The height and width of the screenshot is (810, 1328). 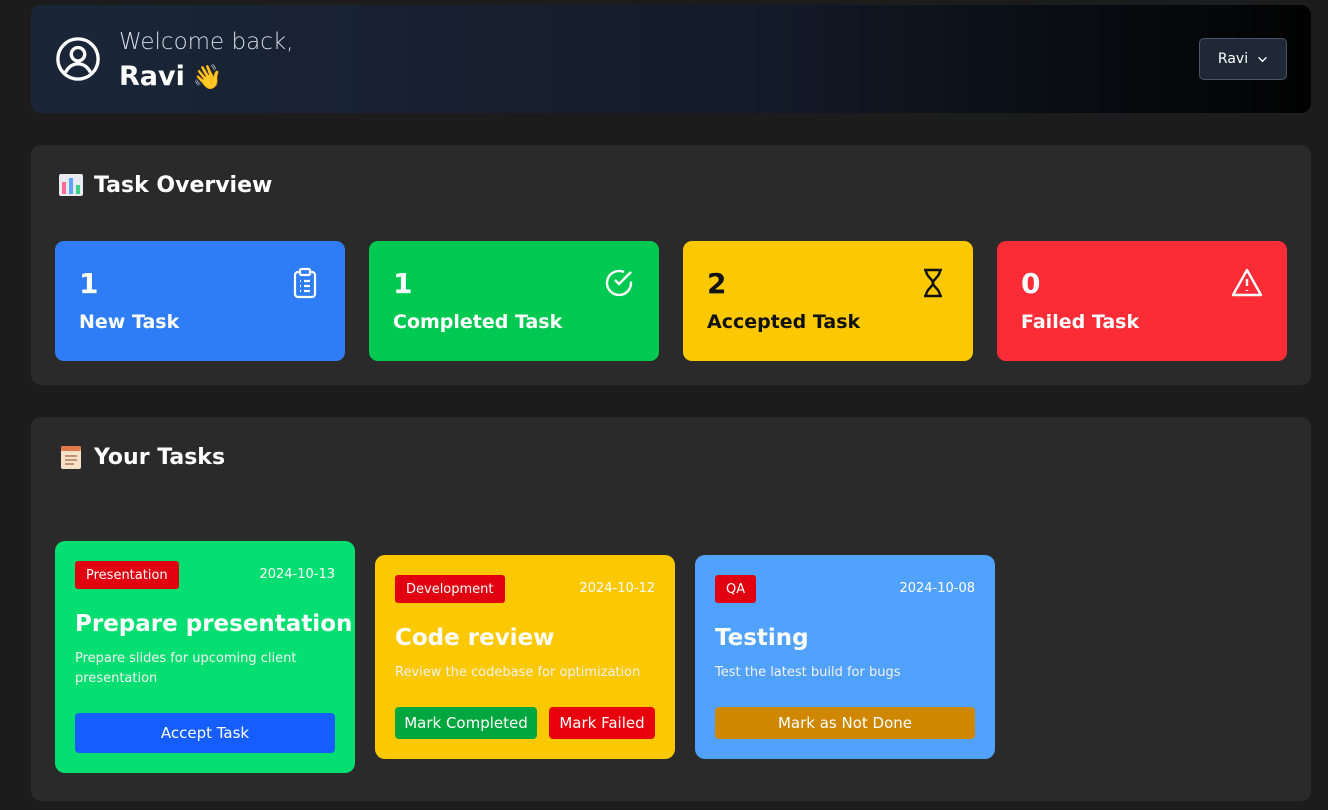 I want to click on hourglass-icon, so click(x=933, y=283).